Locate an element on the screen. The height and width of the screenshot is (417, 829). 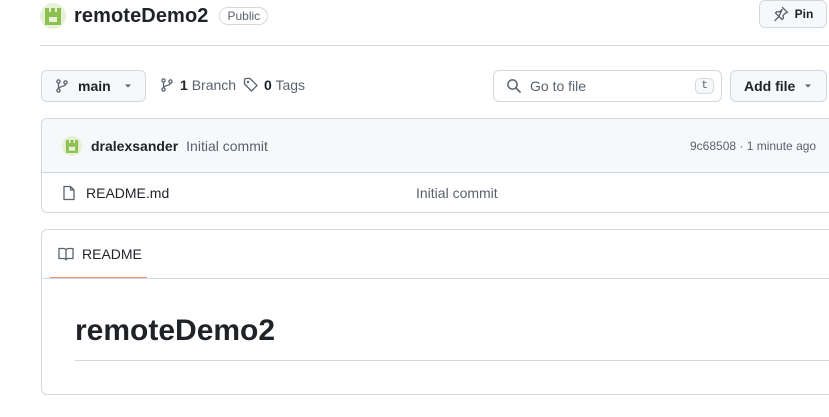
readme-heading-rule is located at coordinates (452, 360).